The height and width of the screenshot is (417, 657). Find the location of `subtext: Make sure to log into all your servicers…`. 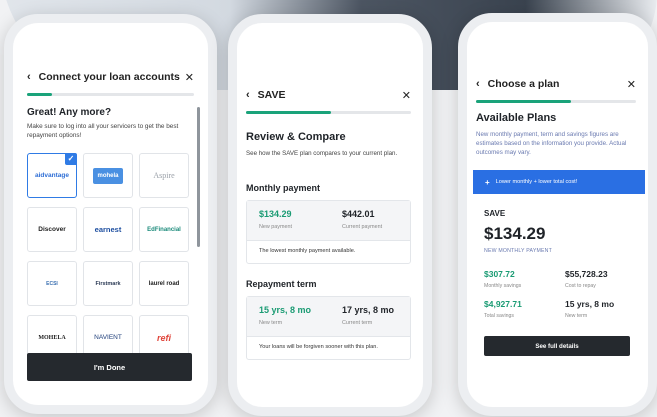

subtext: Make sure to log into all your servicers… is located at coordinates (103, 131).